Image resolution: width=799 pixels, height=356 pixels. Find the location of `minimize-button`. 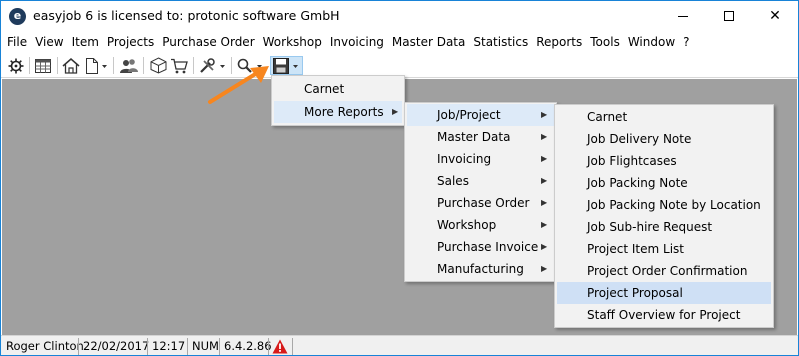

minimize-button is located at coordinates (683, 16).